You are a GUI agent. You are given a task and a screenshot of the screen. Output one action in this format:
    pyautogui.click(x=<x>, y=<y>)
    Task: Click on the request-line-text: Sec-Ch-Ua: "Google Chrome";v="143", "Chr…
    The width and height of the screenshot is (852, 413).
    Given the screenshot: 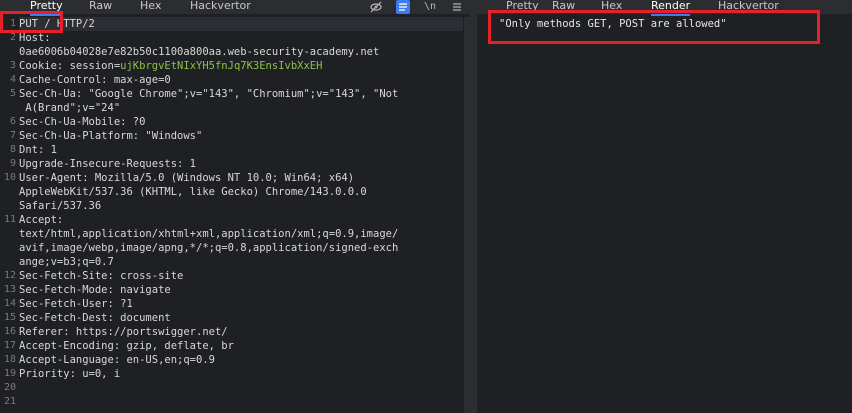 What is the action you would take?
    pyautogui.click(x=209, y=94)
    